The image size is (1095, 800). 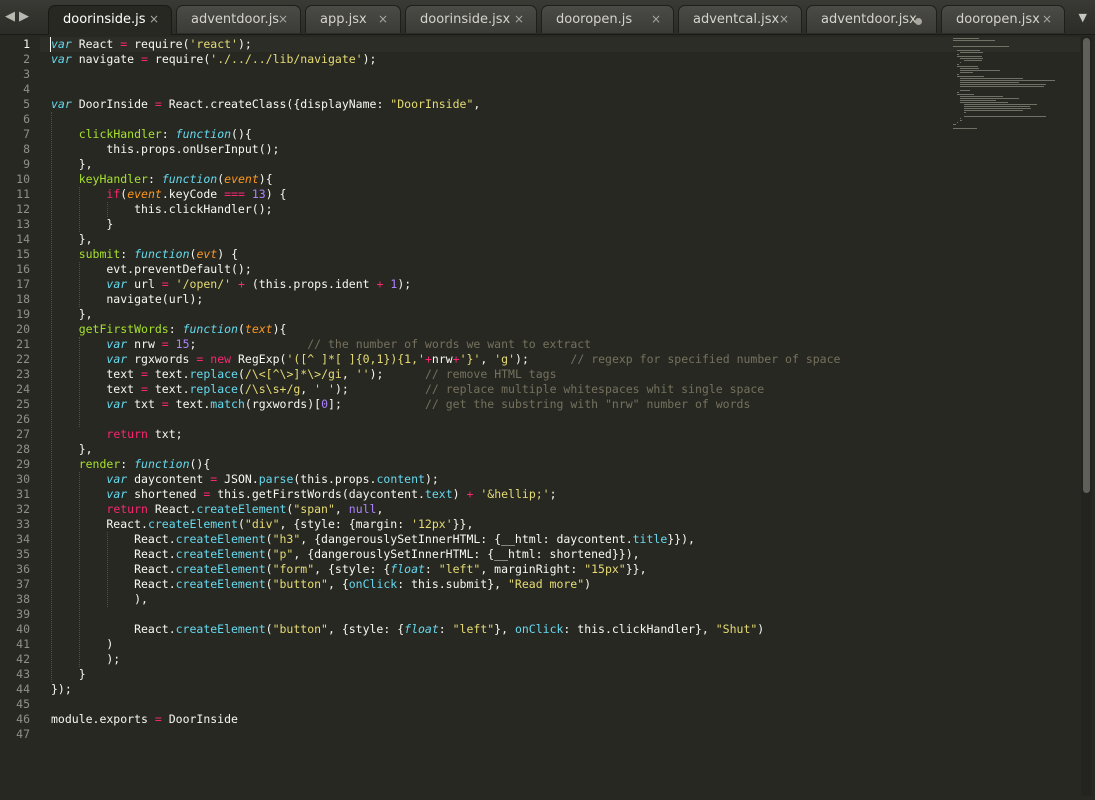 What do you see at coordinates (276, 479) in the screenshot?
I see `code-token: parse` at bounding box center [276, 479].